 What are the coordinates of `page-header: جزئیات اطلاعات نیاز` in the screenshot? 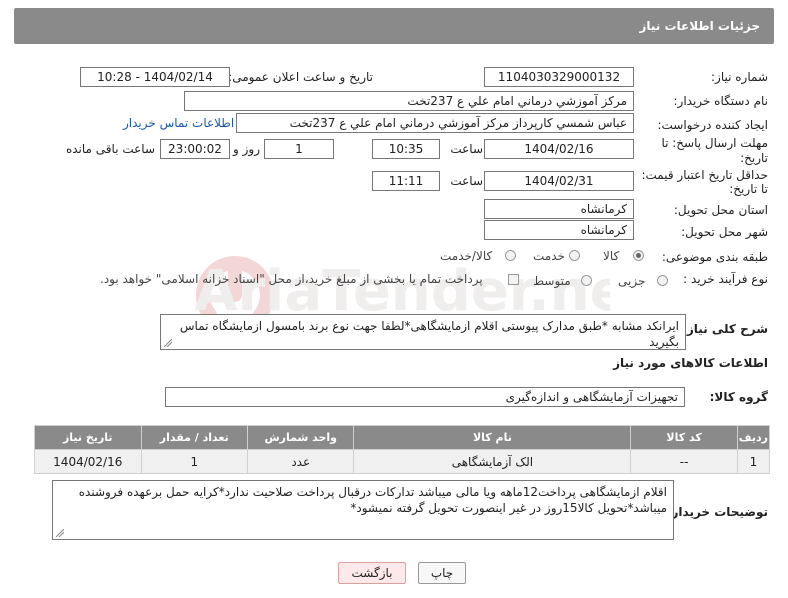 It's located at (394, 26).